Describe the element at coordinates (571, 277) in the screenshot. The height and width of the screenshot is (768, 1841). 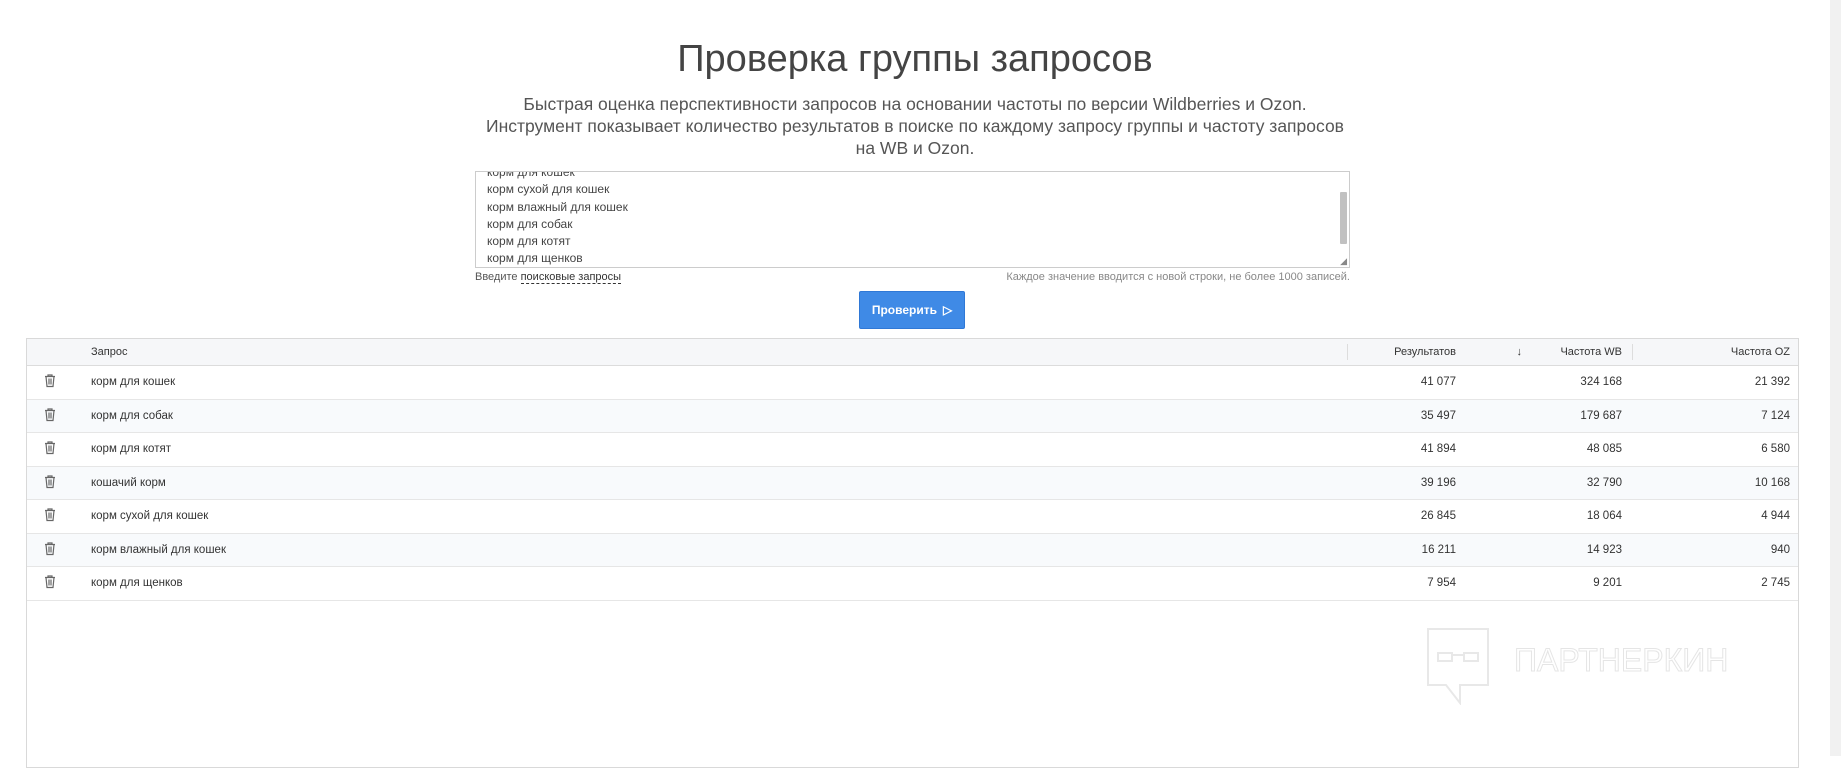
I see `search-queries-link: поисковые запросы` at that location.